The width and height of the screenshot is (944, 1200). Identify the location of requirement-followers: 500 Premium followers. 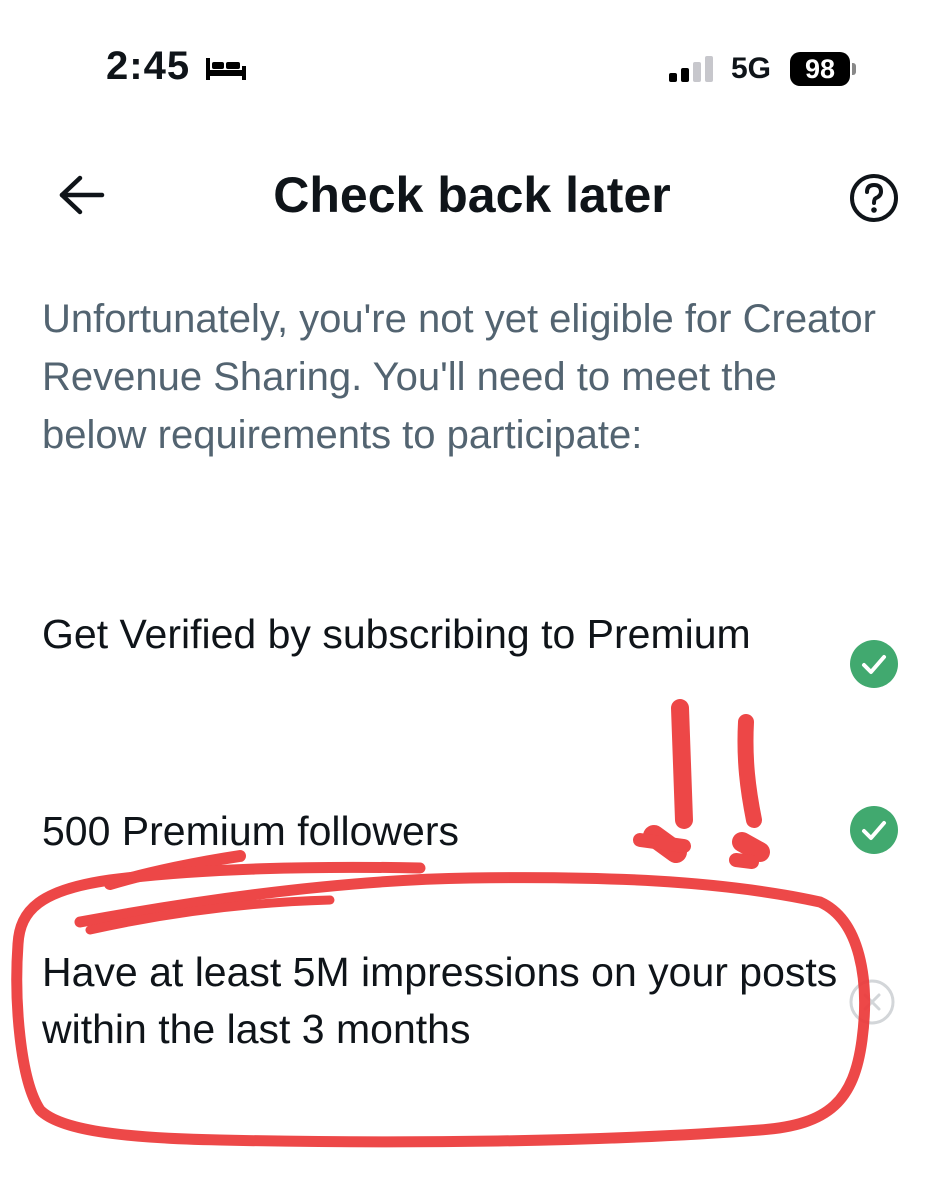
(250, 831).